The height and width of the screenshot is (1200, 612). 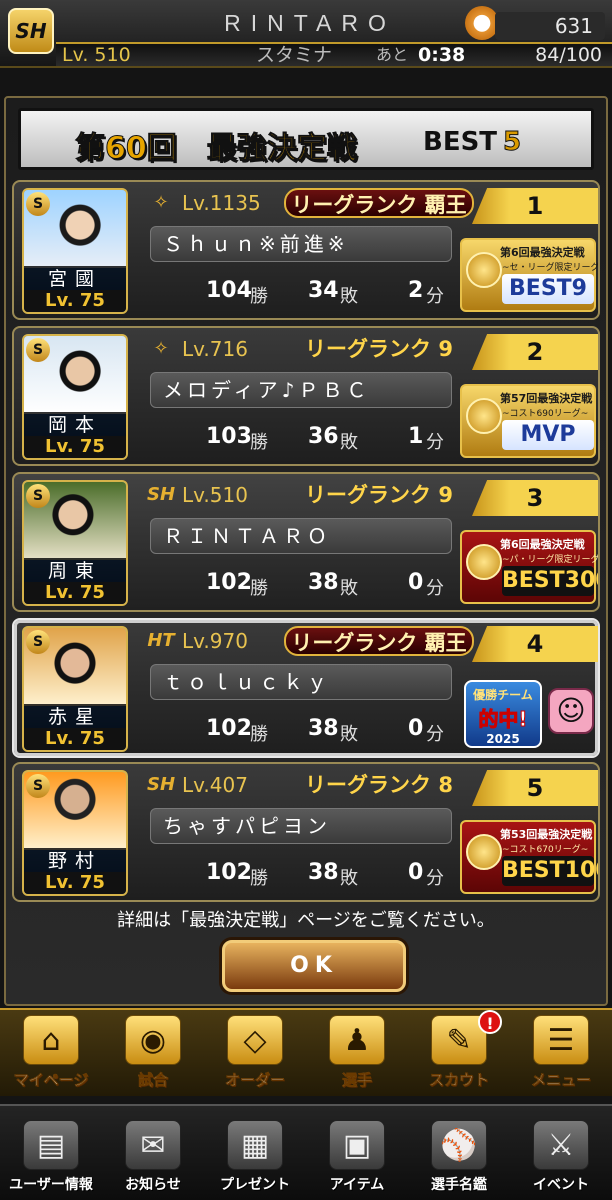 I want to click on main-menu-bar: ⌂ マイページ ◉ 試合 ◇ オーダー ♟ 選手 ✎ スカウト ! ☰ メニュー, so click(x=306, y=1052).